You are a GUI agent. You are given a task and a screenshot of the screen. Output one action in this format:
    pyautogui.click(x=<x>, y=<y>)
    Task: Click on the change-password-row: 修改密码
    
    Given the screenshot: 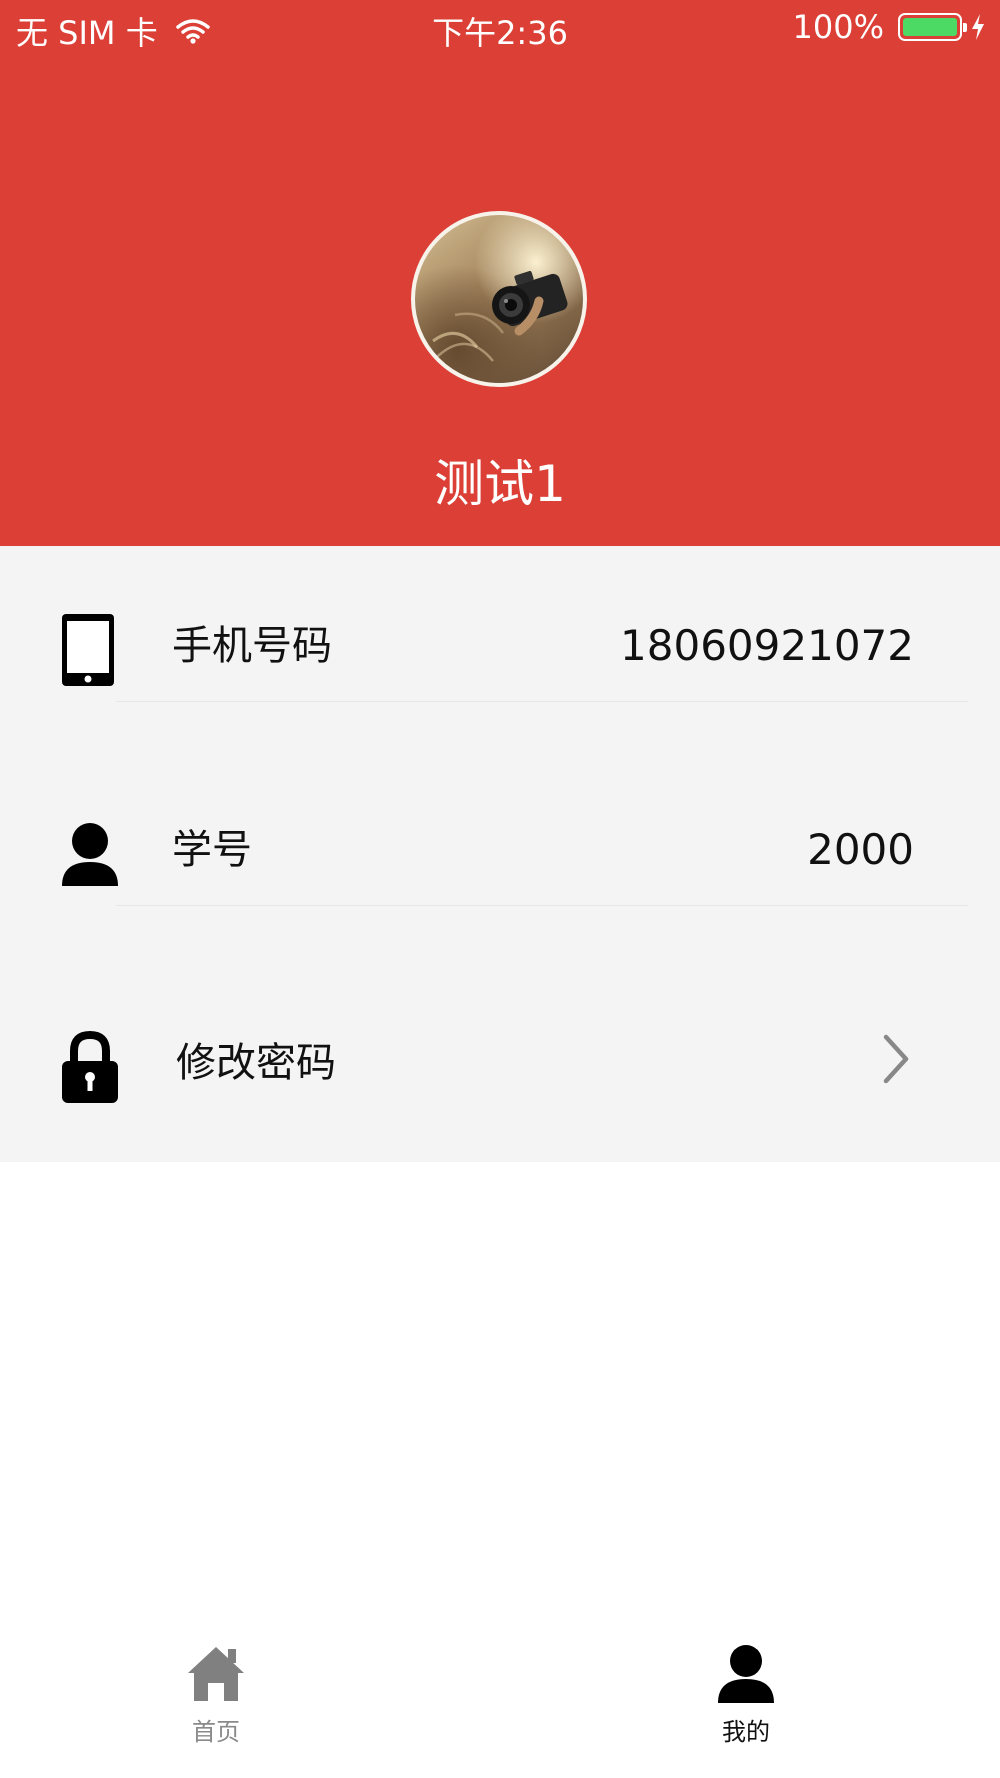 What is the action you would take?
    pyautogui.click(x=500, y=1059)
    